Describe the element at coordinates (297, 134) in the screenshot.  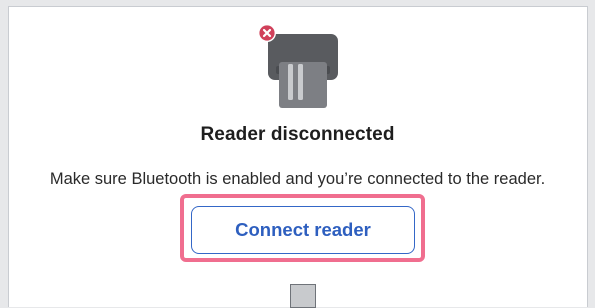
I see `status-title: Reader disconnected` at that location.